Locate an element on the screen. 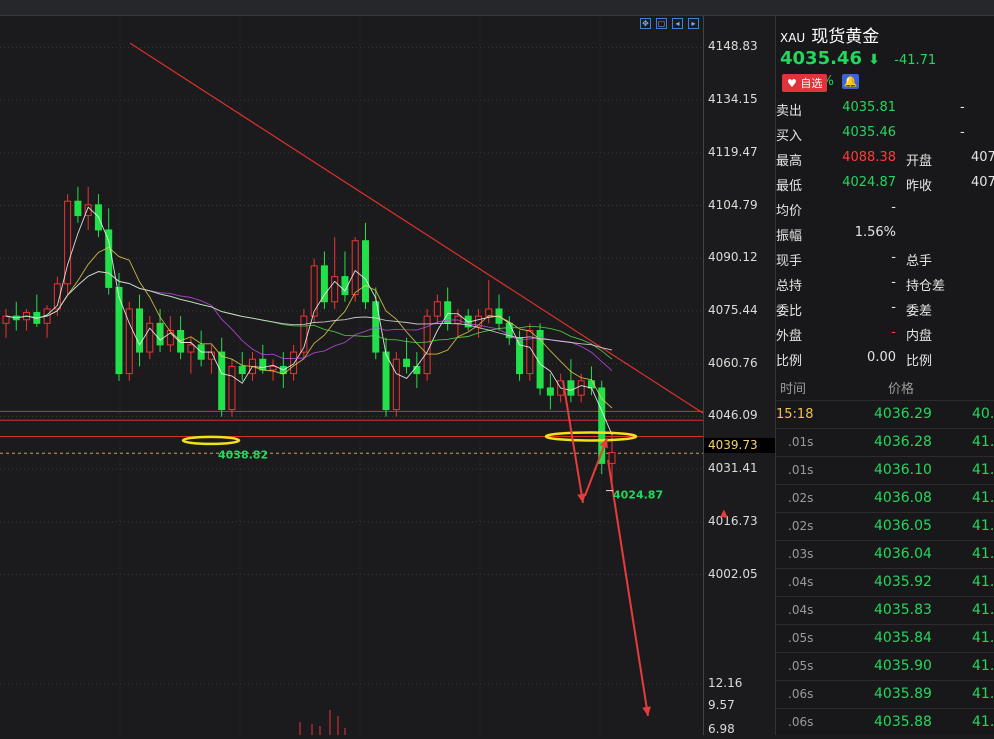 The height and width of the screenshot is (739, 994). tick-row: .04s 4035.92 41.1 is located at coordinates (885, 582).